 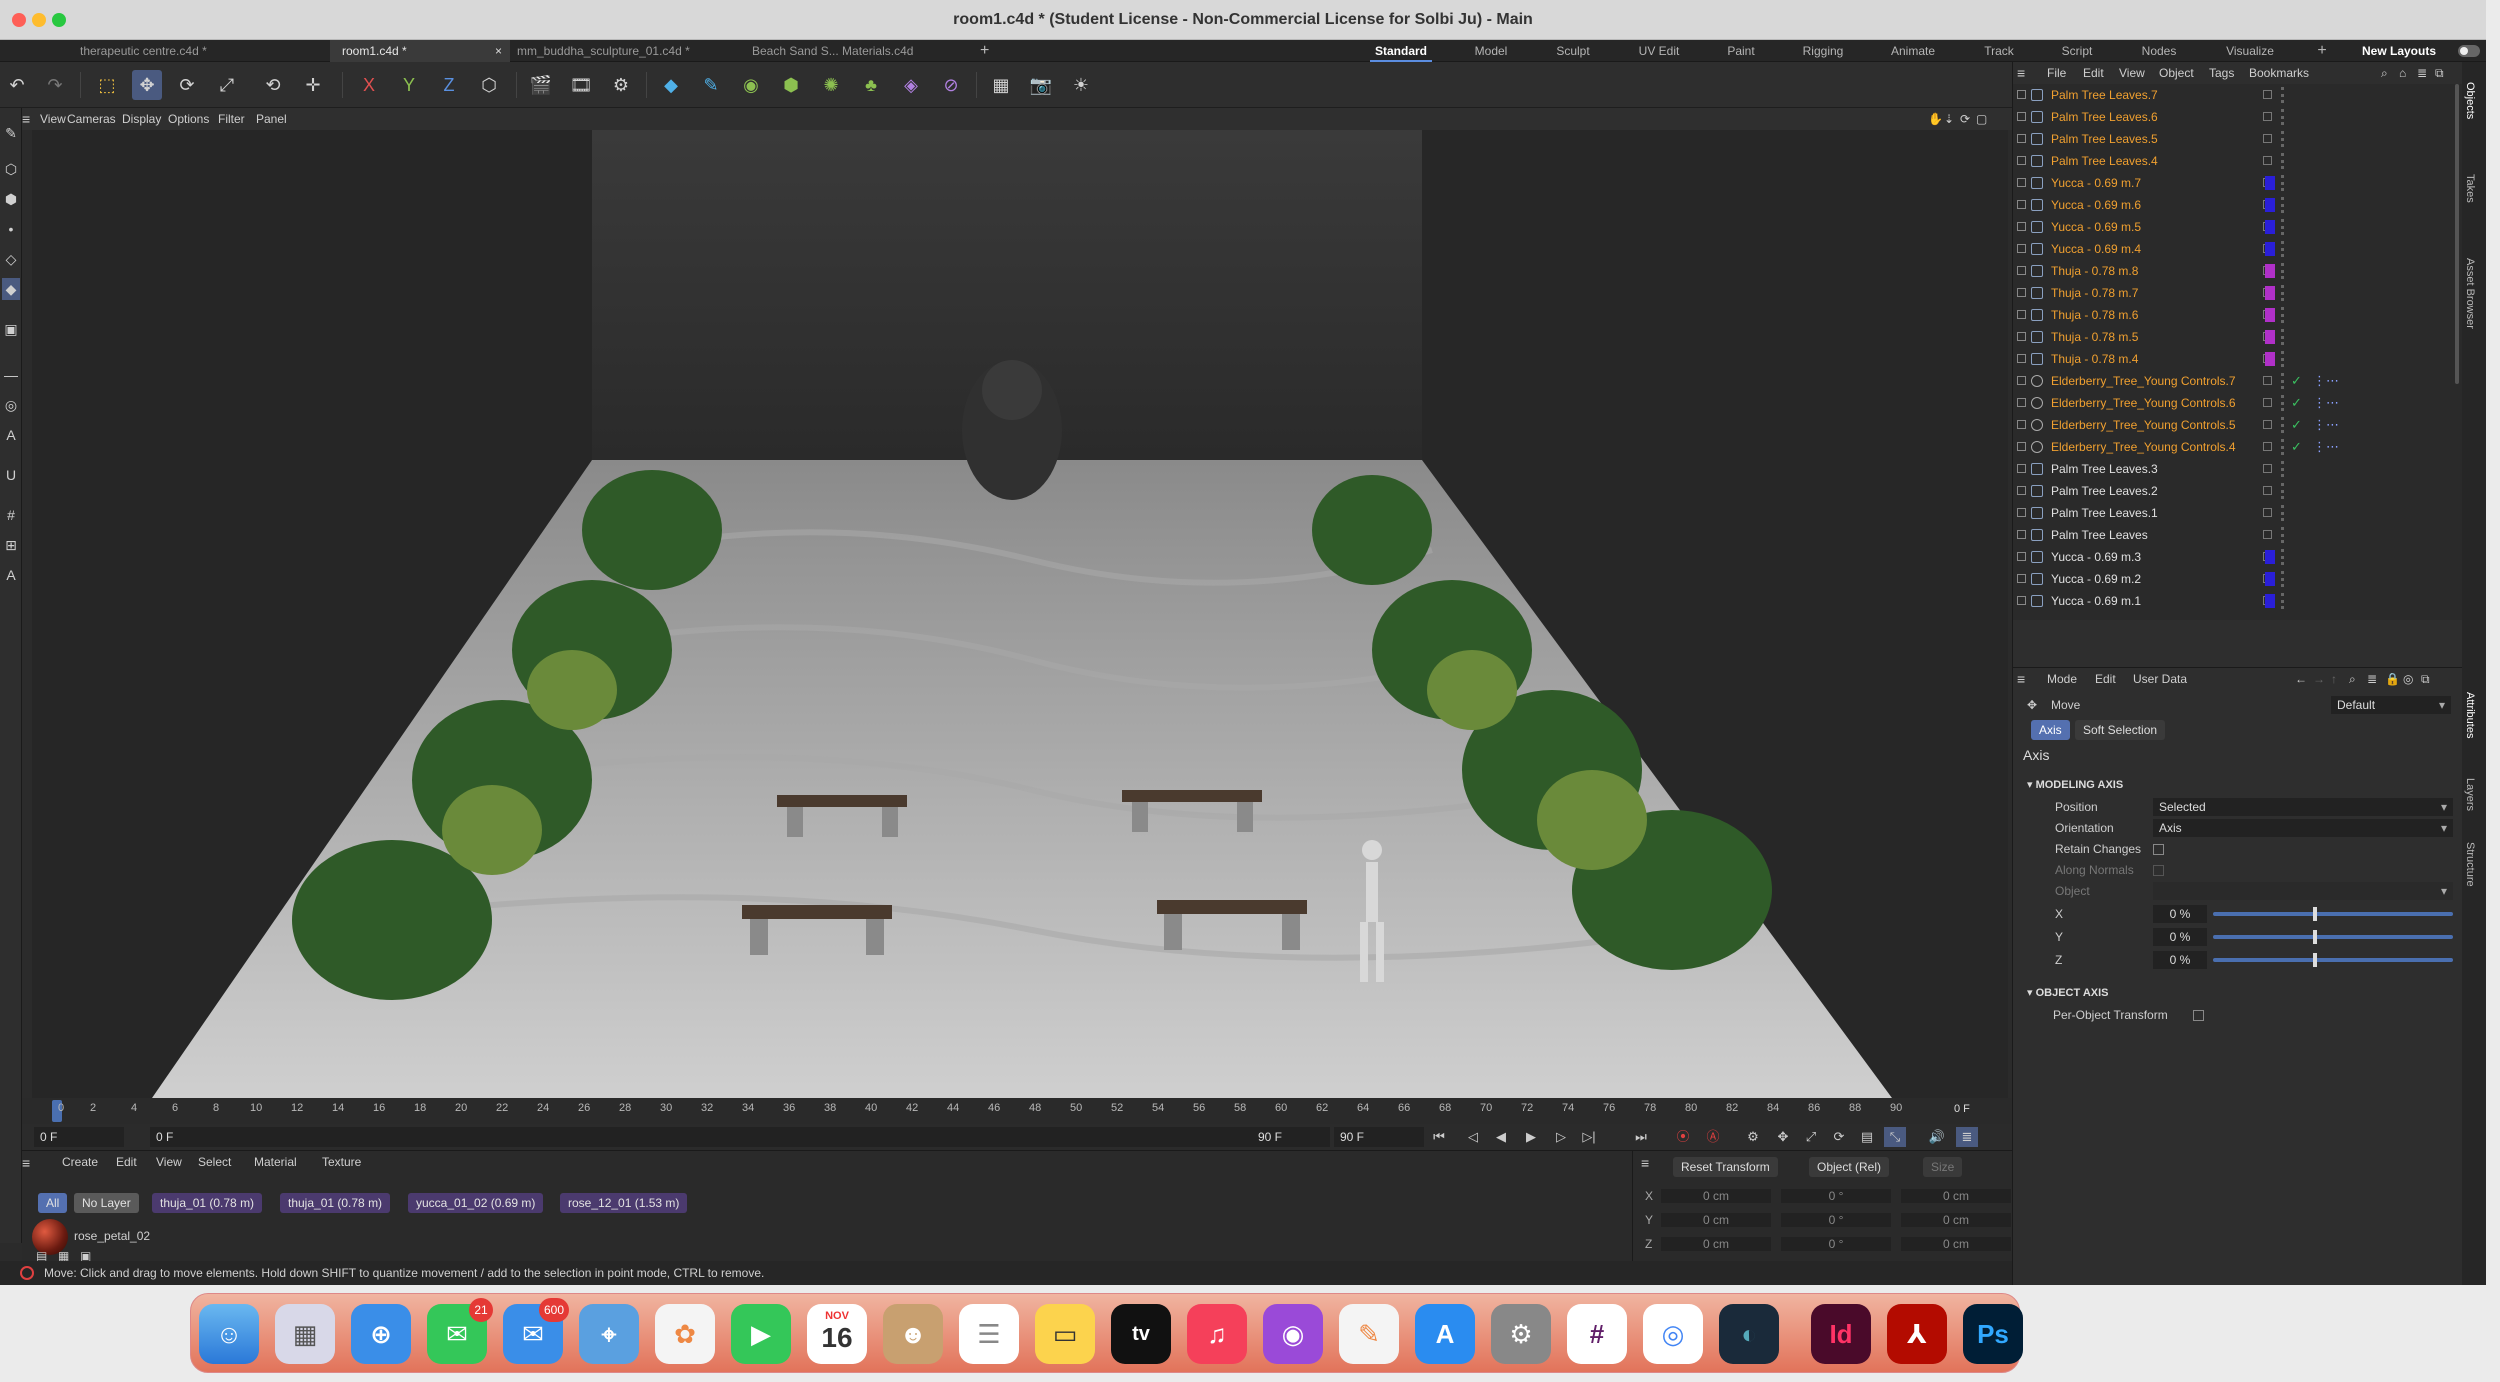 I want to click on pan-view-icon: ✋, so click(x=1935, y=119).